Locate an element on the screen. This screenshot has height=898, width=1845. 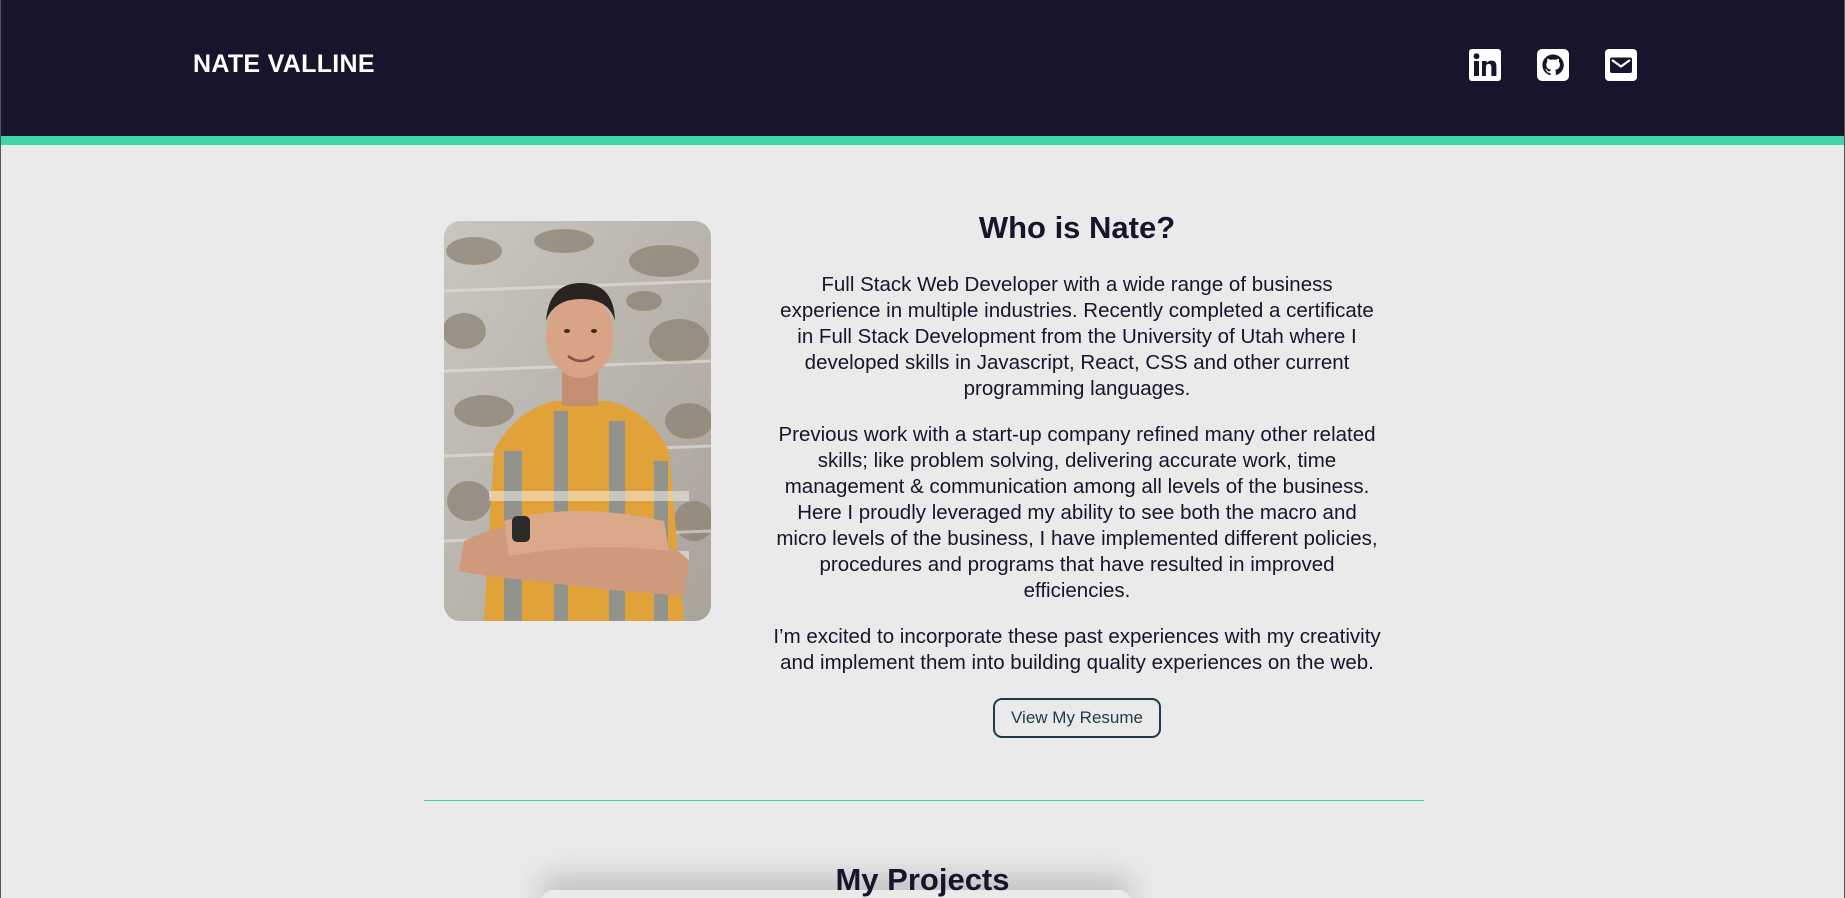
view-resume-button: View My Resume is located at coordinates (1077, 718).